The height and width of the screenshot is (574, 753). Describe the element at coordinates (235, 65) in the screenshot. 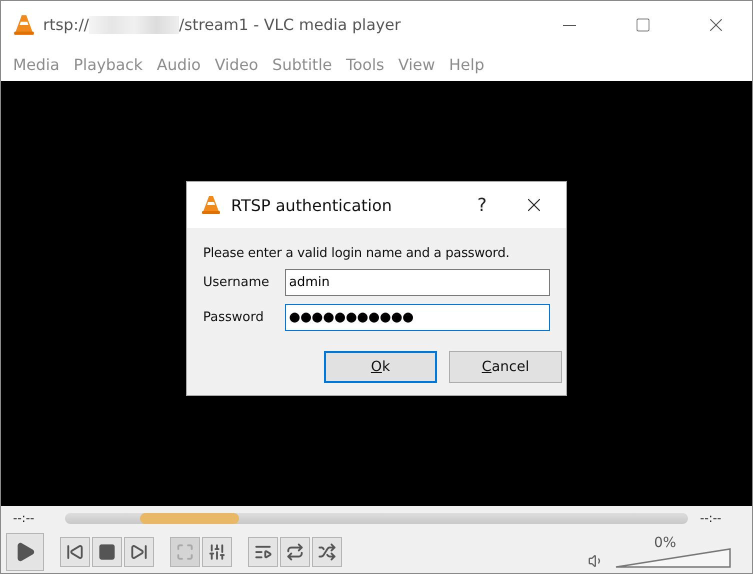

I see `menu-item: Video` at that location.